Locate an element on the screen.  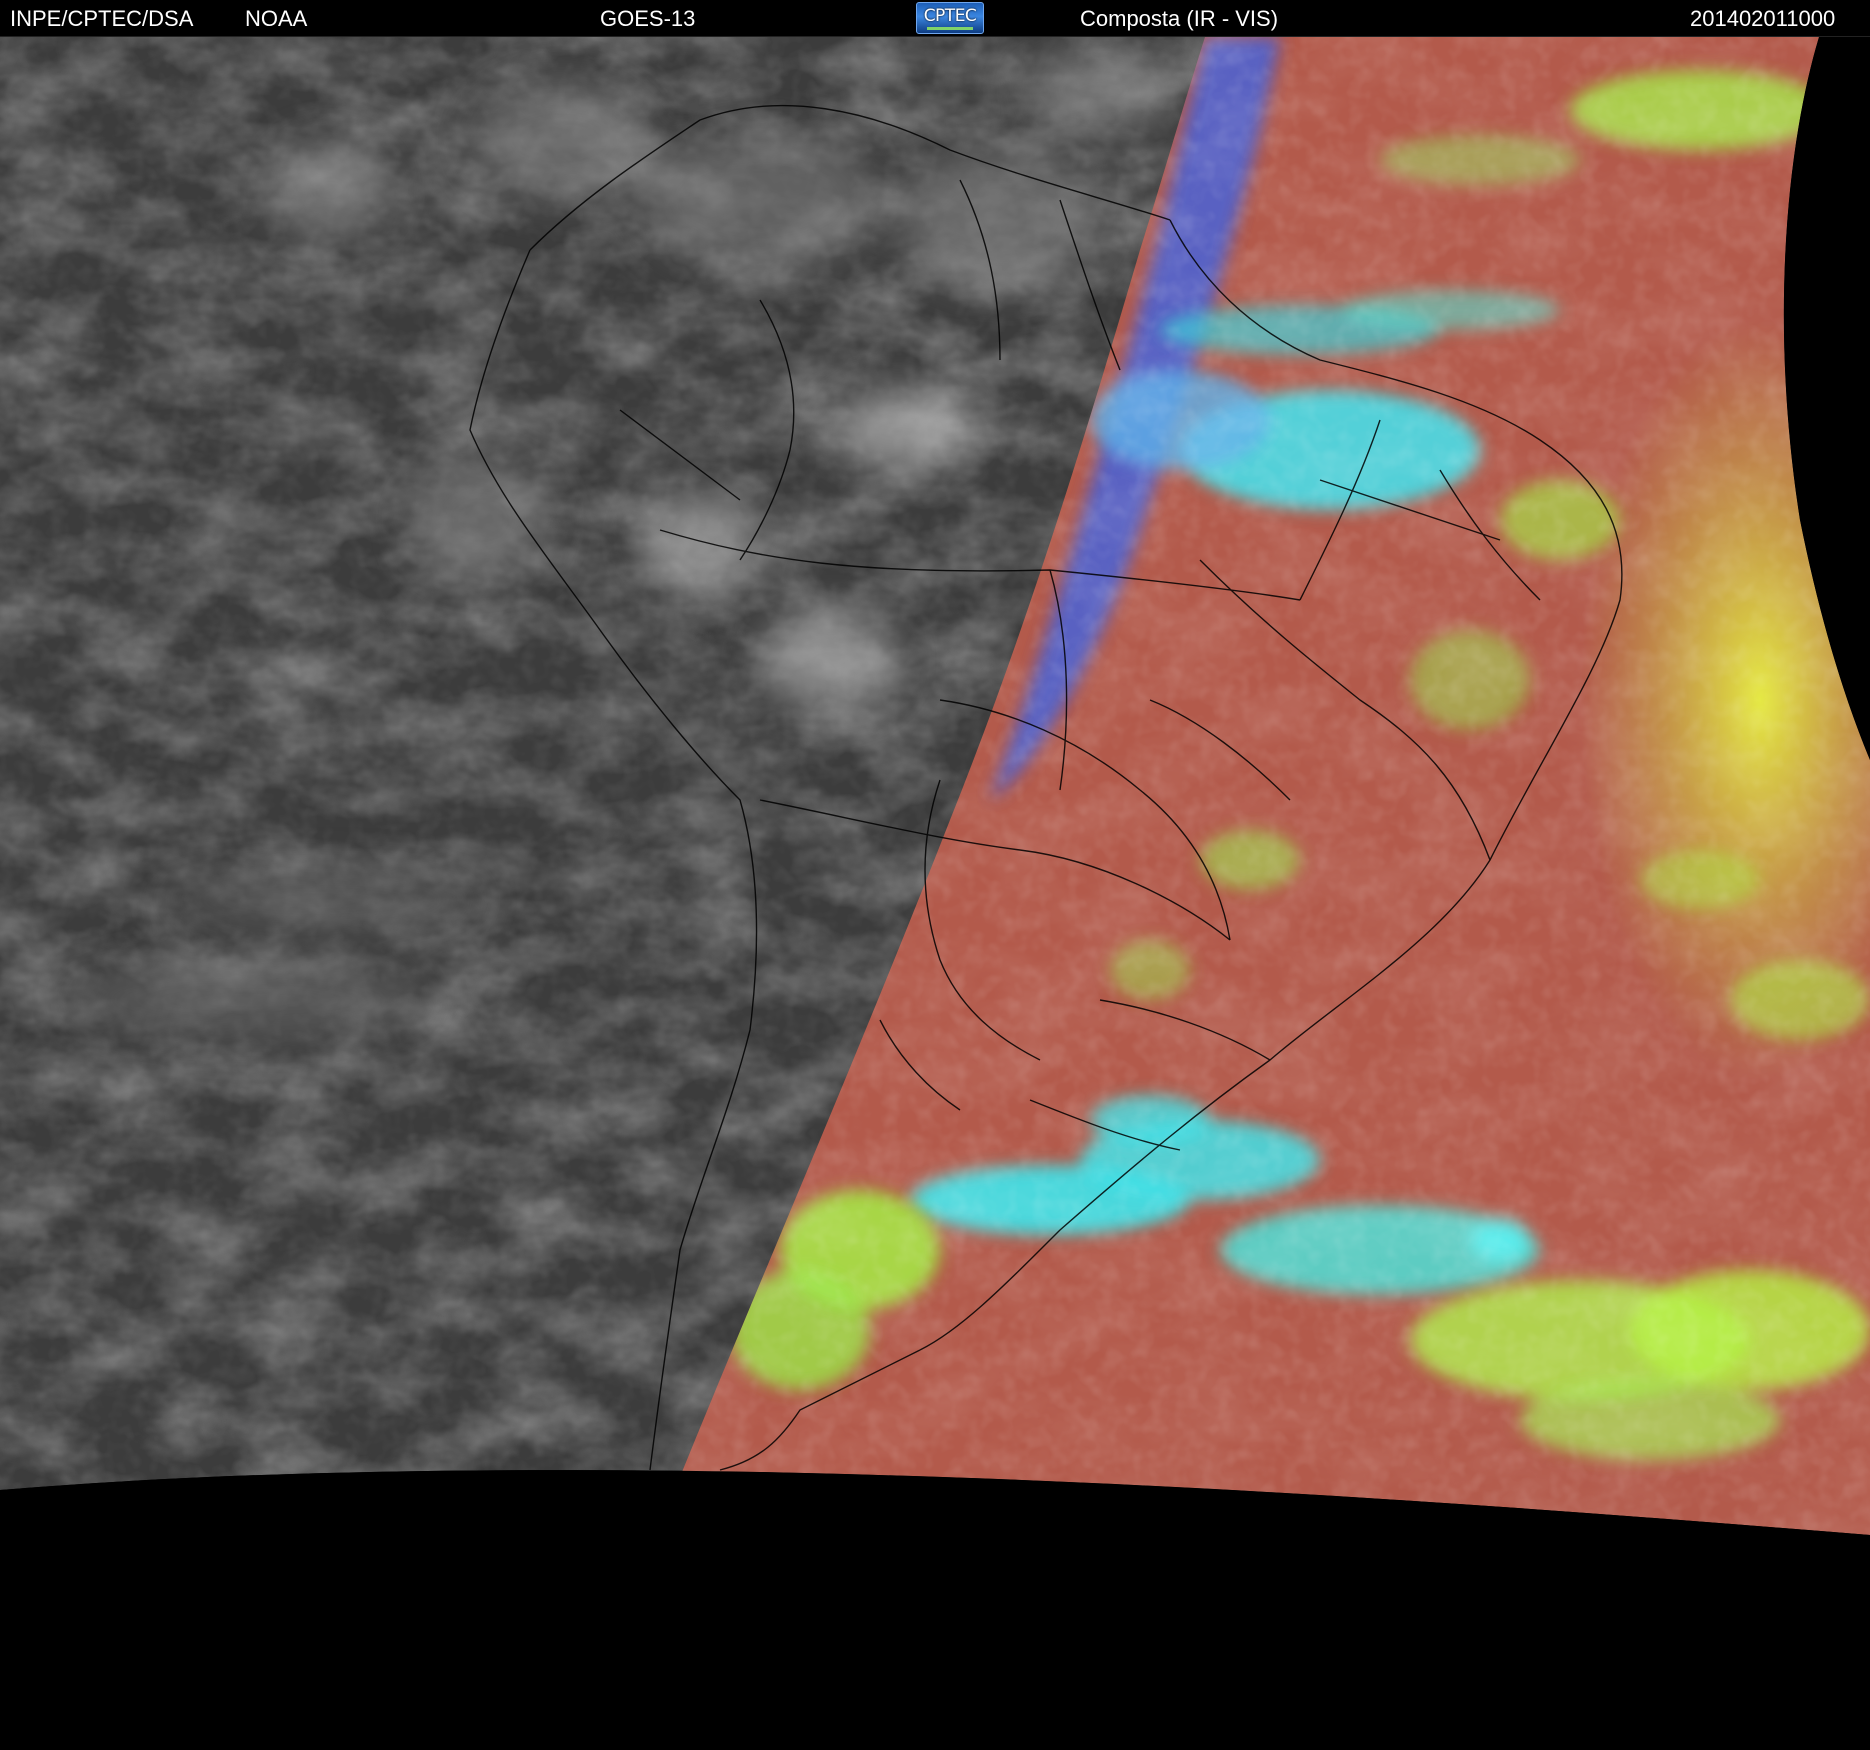
product-label: Composta (IR - VIS) is located at coordinates (1179, 18).